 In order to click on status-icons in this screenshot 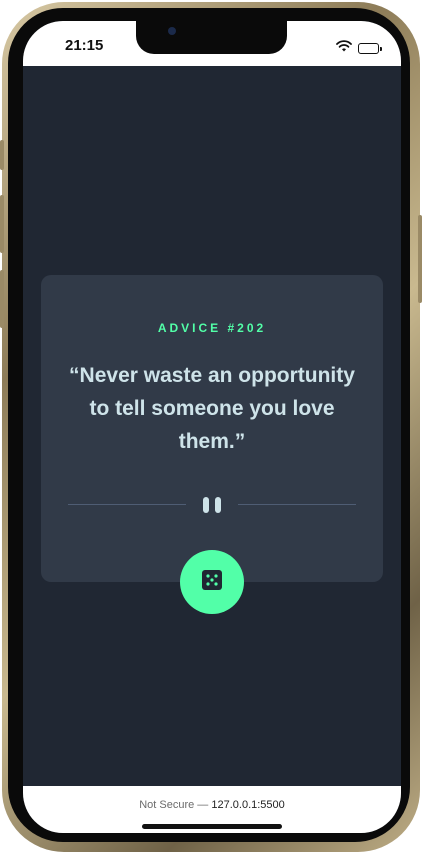, I will do `click(359, 48)`.